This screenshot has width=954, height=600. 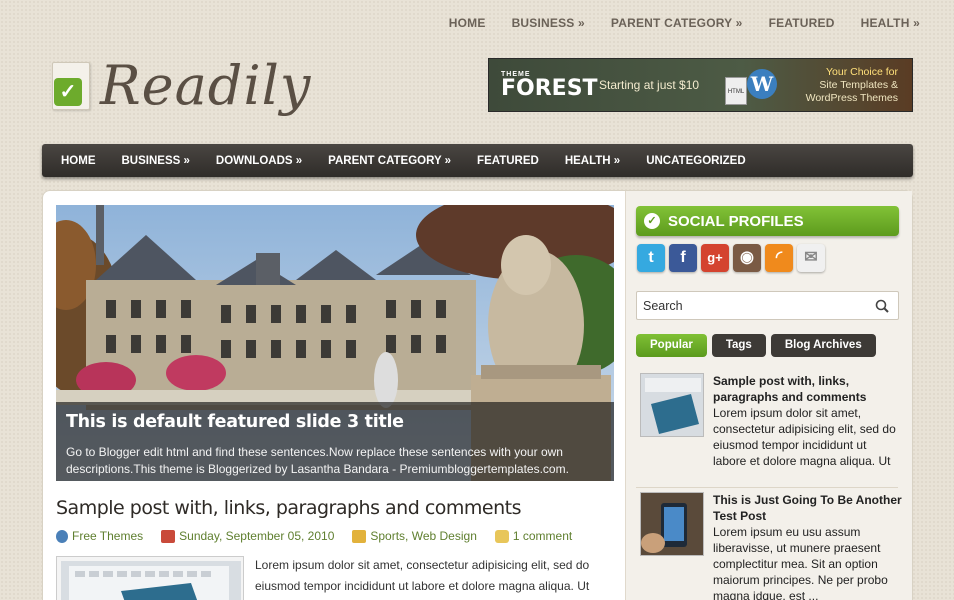 I want to click on email-icon: ✉, so click(x=811, y=258).